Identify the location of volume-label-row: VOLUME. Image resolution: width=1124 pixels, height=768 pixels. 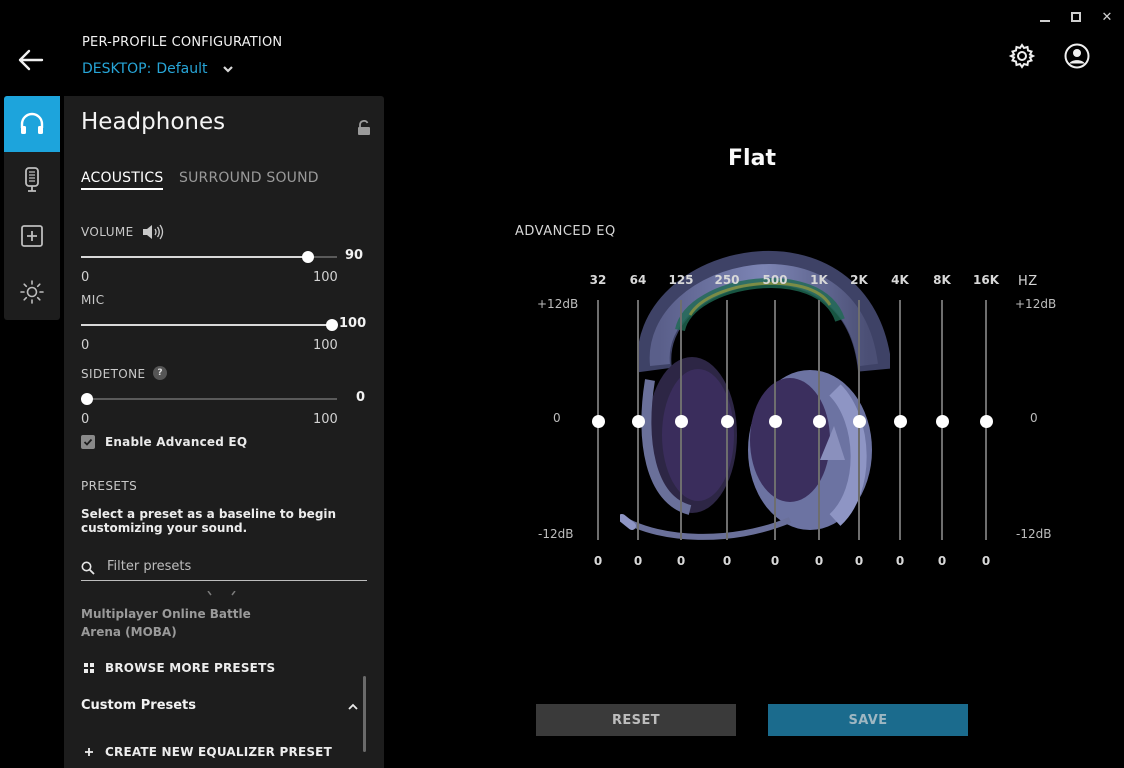
(122, 232).